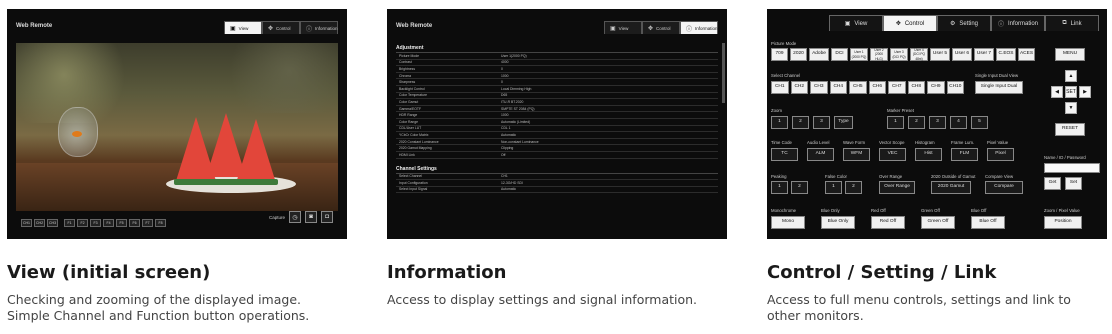  What do you see at coordinates (962, 54) in the screenshot?
I see `picture-mode-button: User 6` at bounding box center [962, 54].